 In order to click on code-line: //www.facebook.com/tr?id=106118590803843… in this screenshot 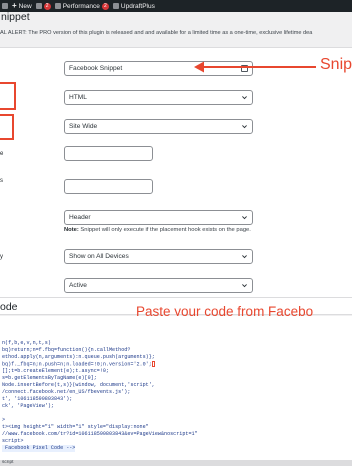, I will do `click(100, 434)`.